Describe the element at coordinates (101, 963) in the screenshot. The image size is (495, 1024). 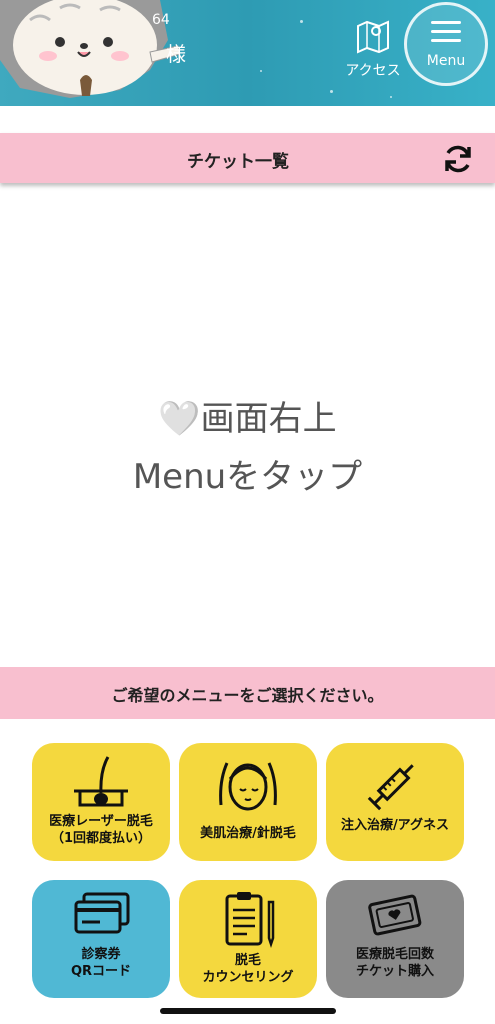
I see `tile-label: 診察券 QRコード` at that location.